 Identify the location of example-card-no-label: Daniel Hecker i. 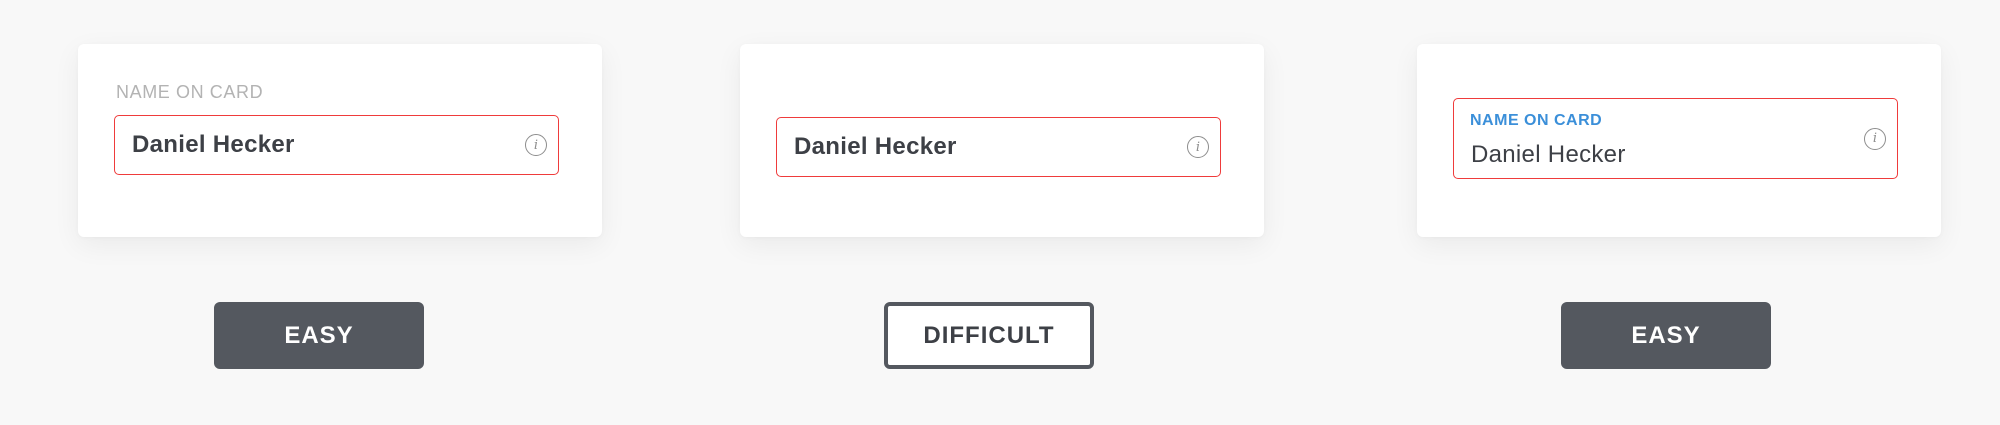
(1002, 140).